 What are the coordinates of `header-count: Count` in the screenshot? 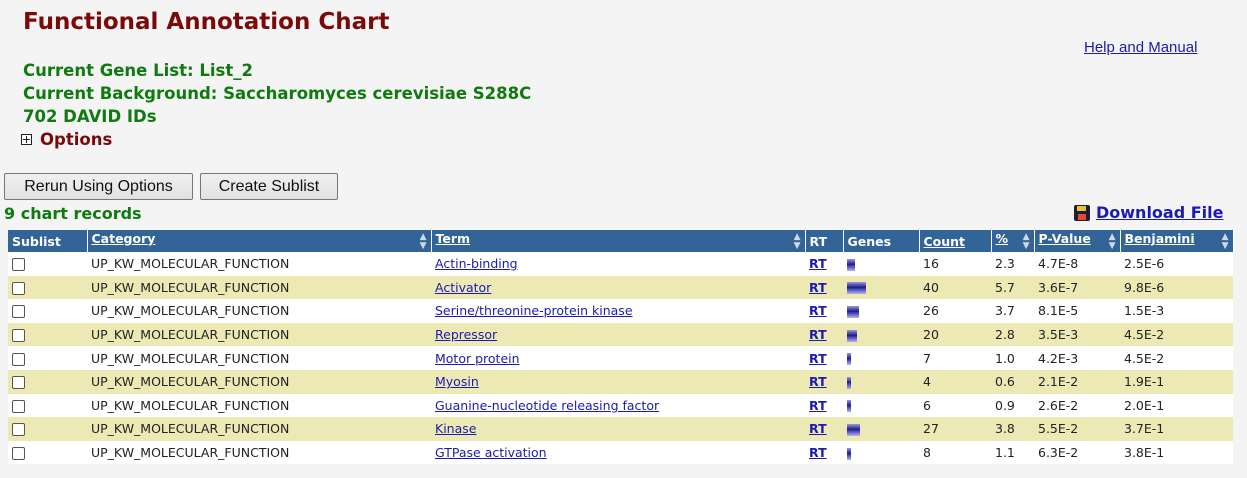 It's located at (955, 241).